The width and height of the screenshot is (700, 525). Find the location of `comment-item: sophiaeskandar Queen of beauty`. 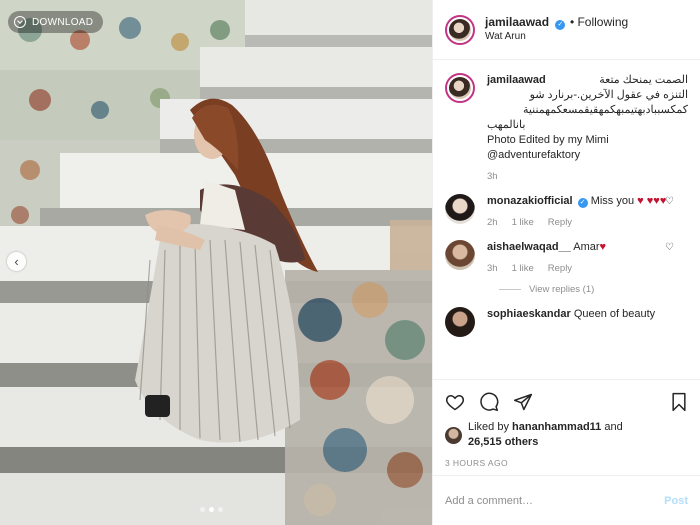

comment-item: sophiaeskandar Queen of beauty is located at coordinates (566, 322).